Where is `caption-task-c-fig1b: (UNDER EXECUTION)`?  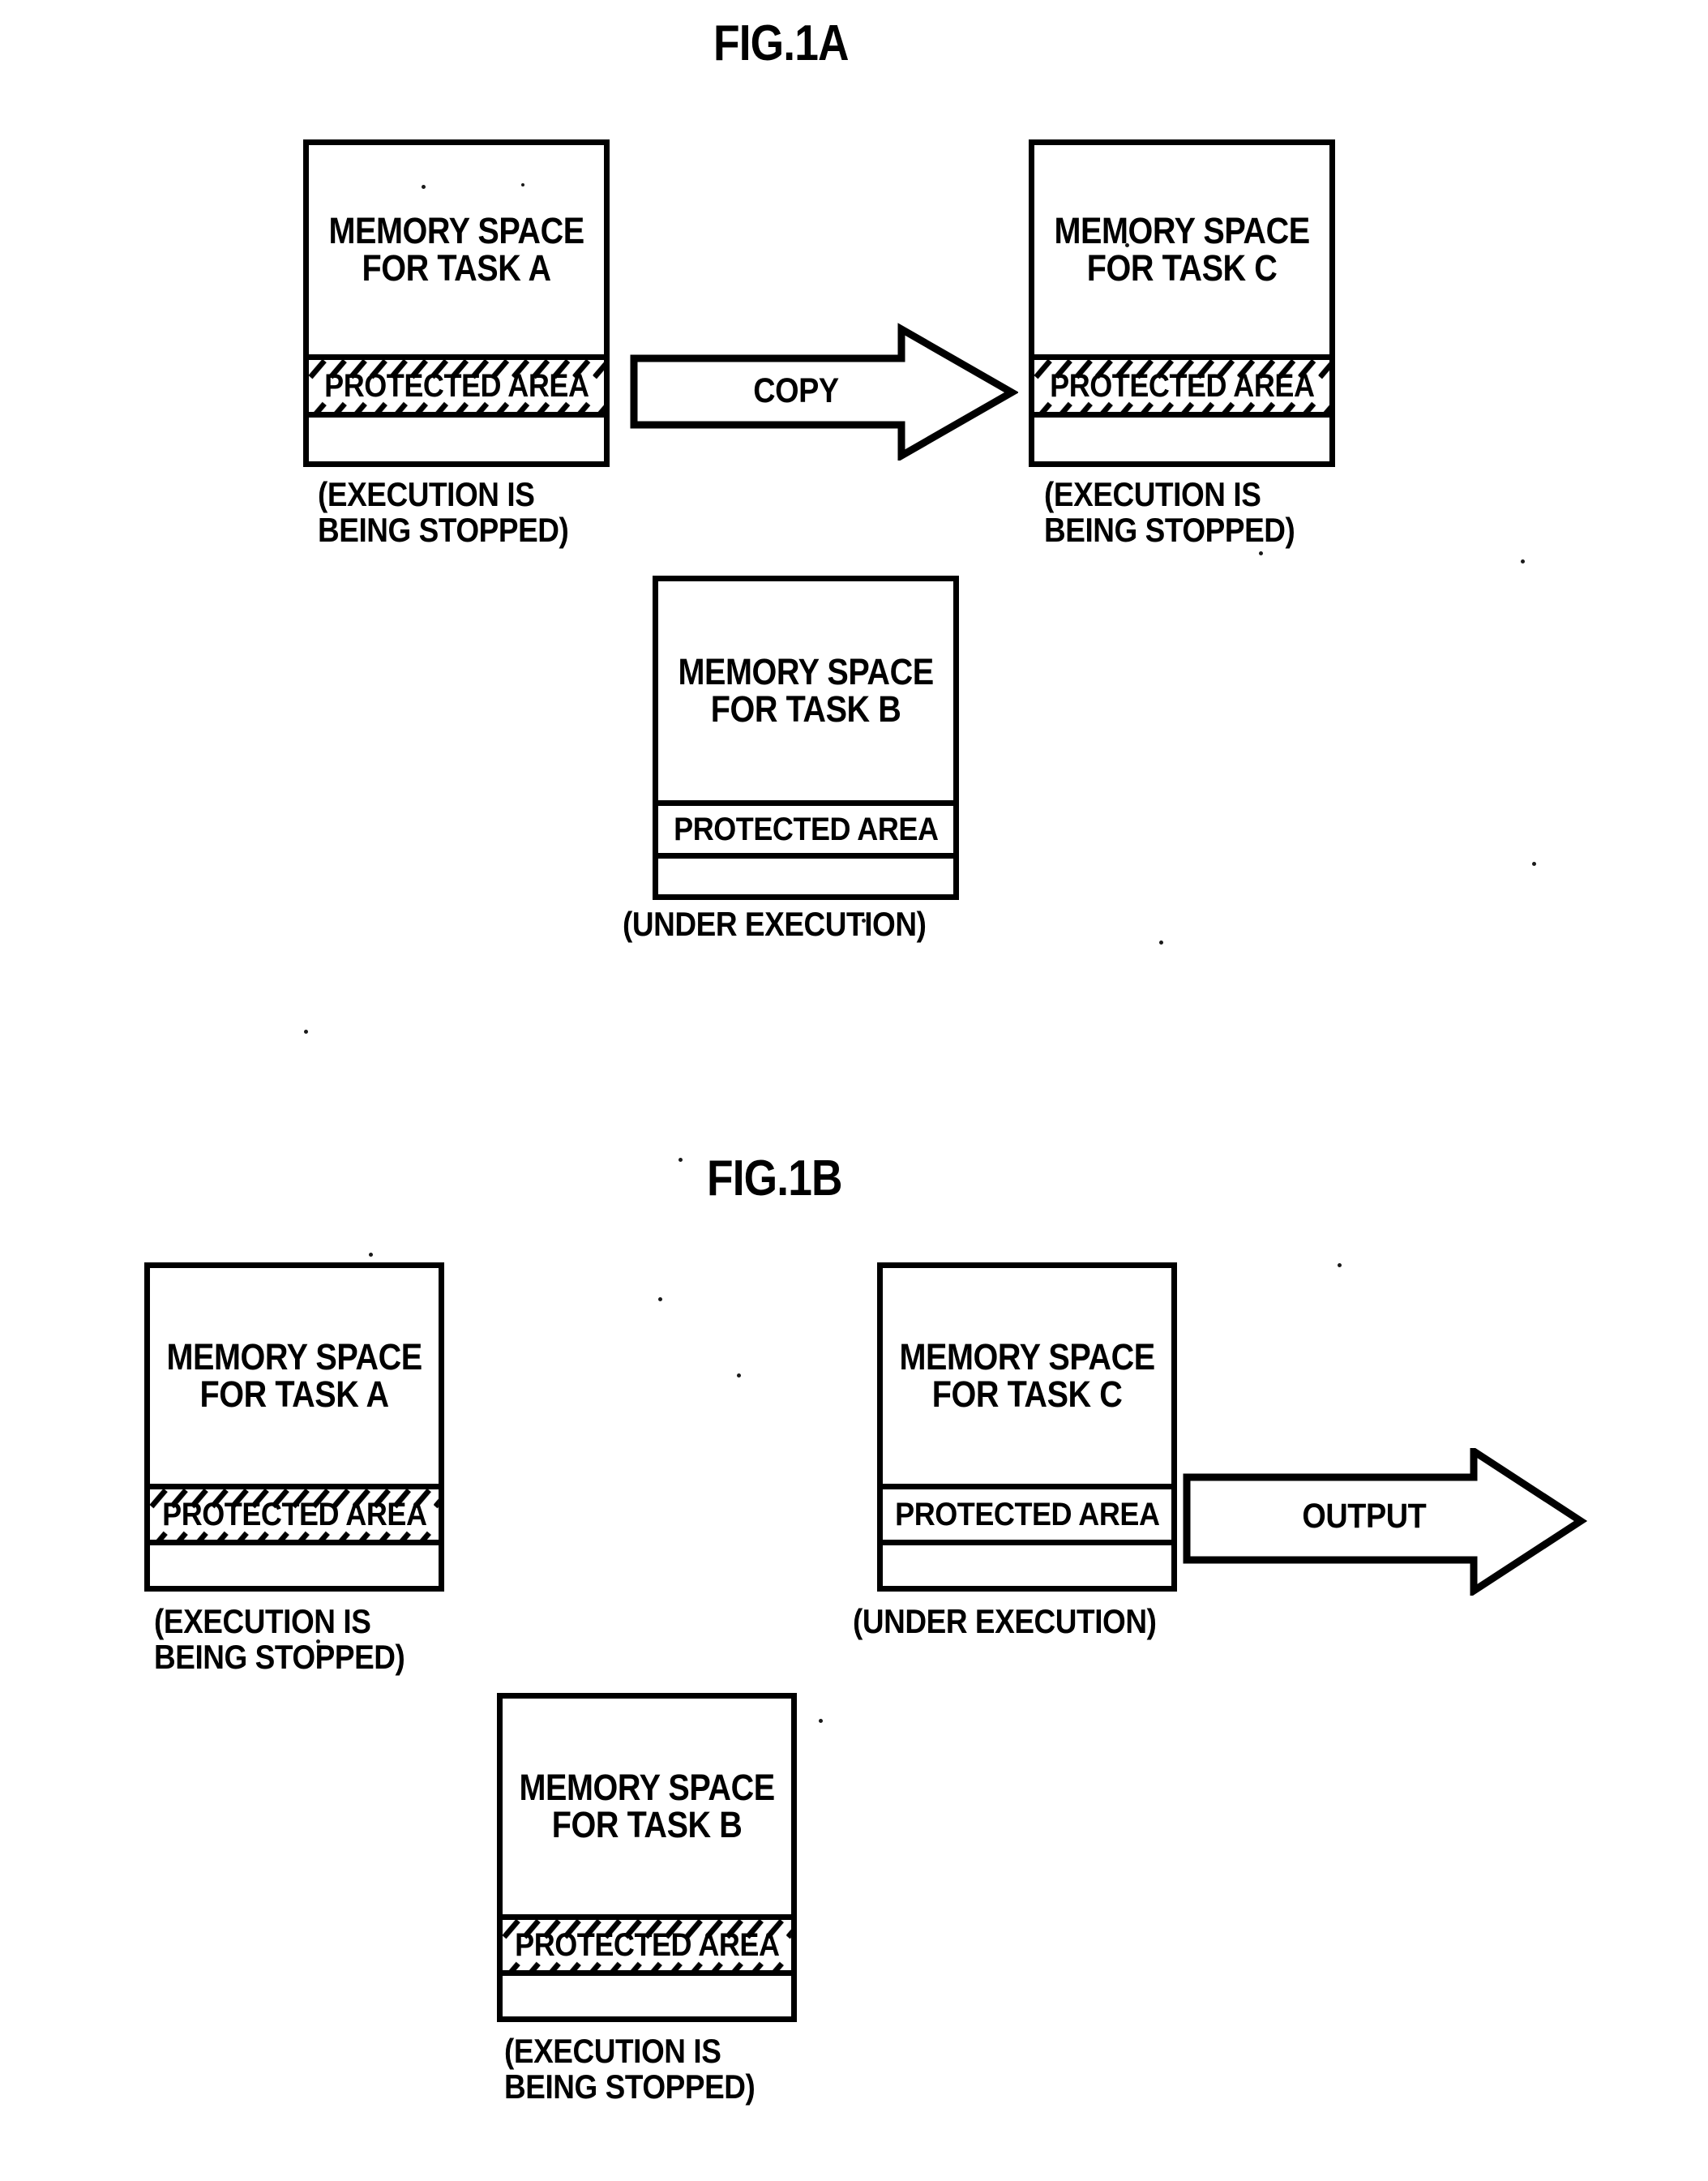
caption-task-c-fig1b: (UNDER EXECUTION) is located at coordinates (1005, 1621).